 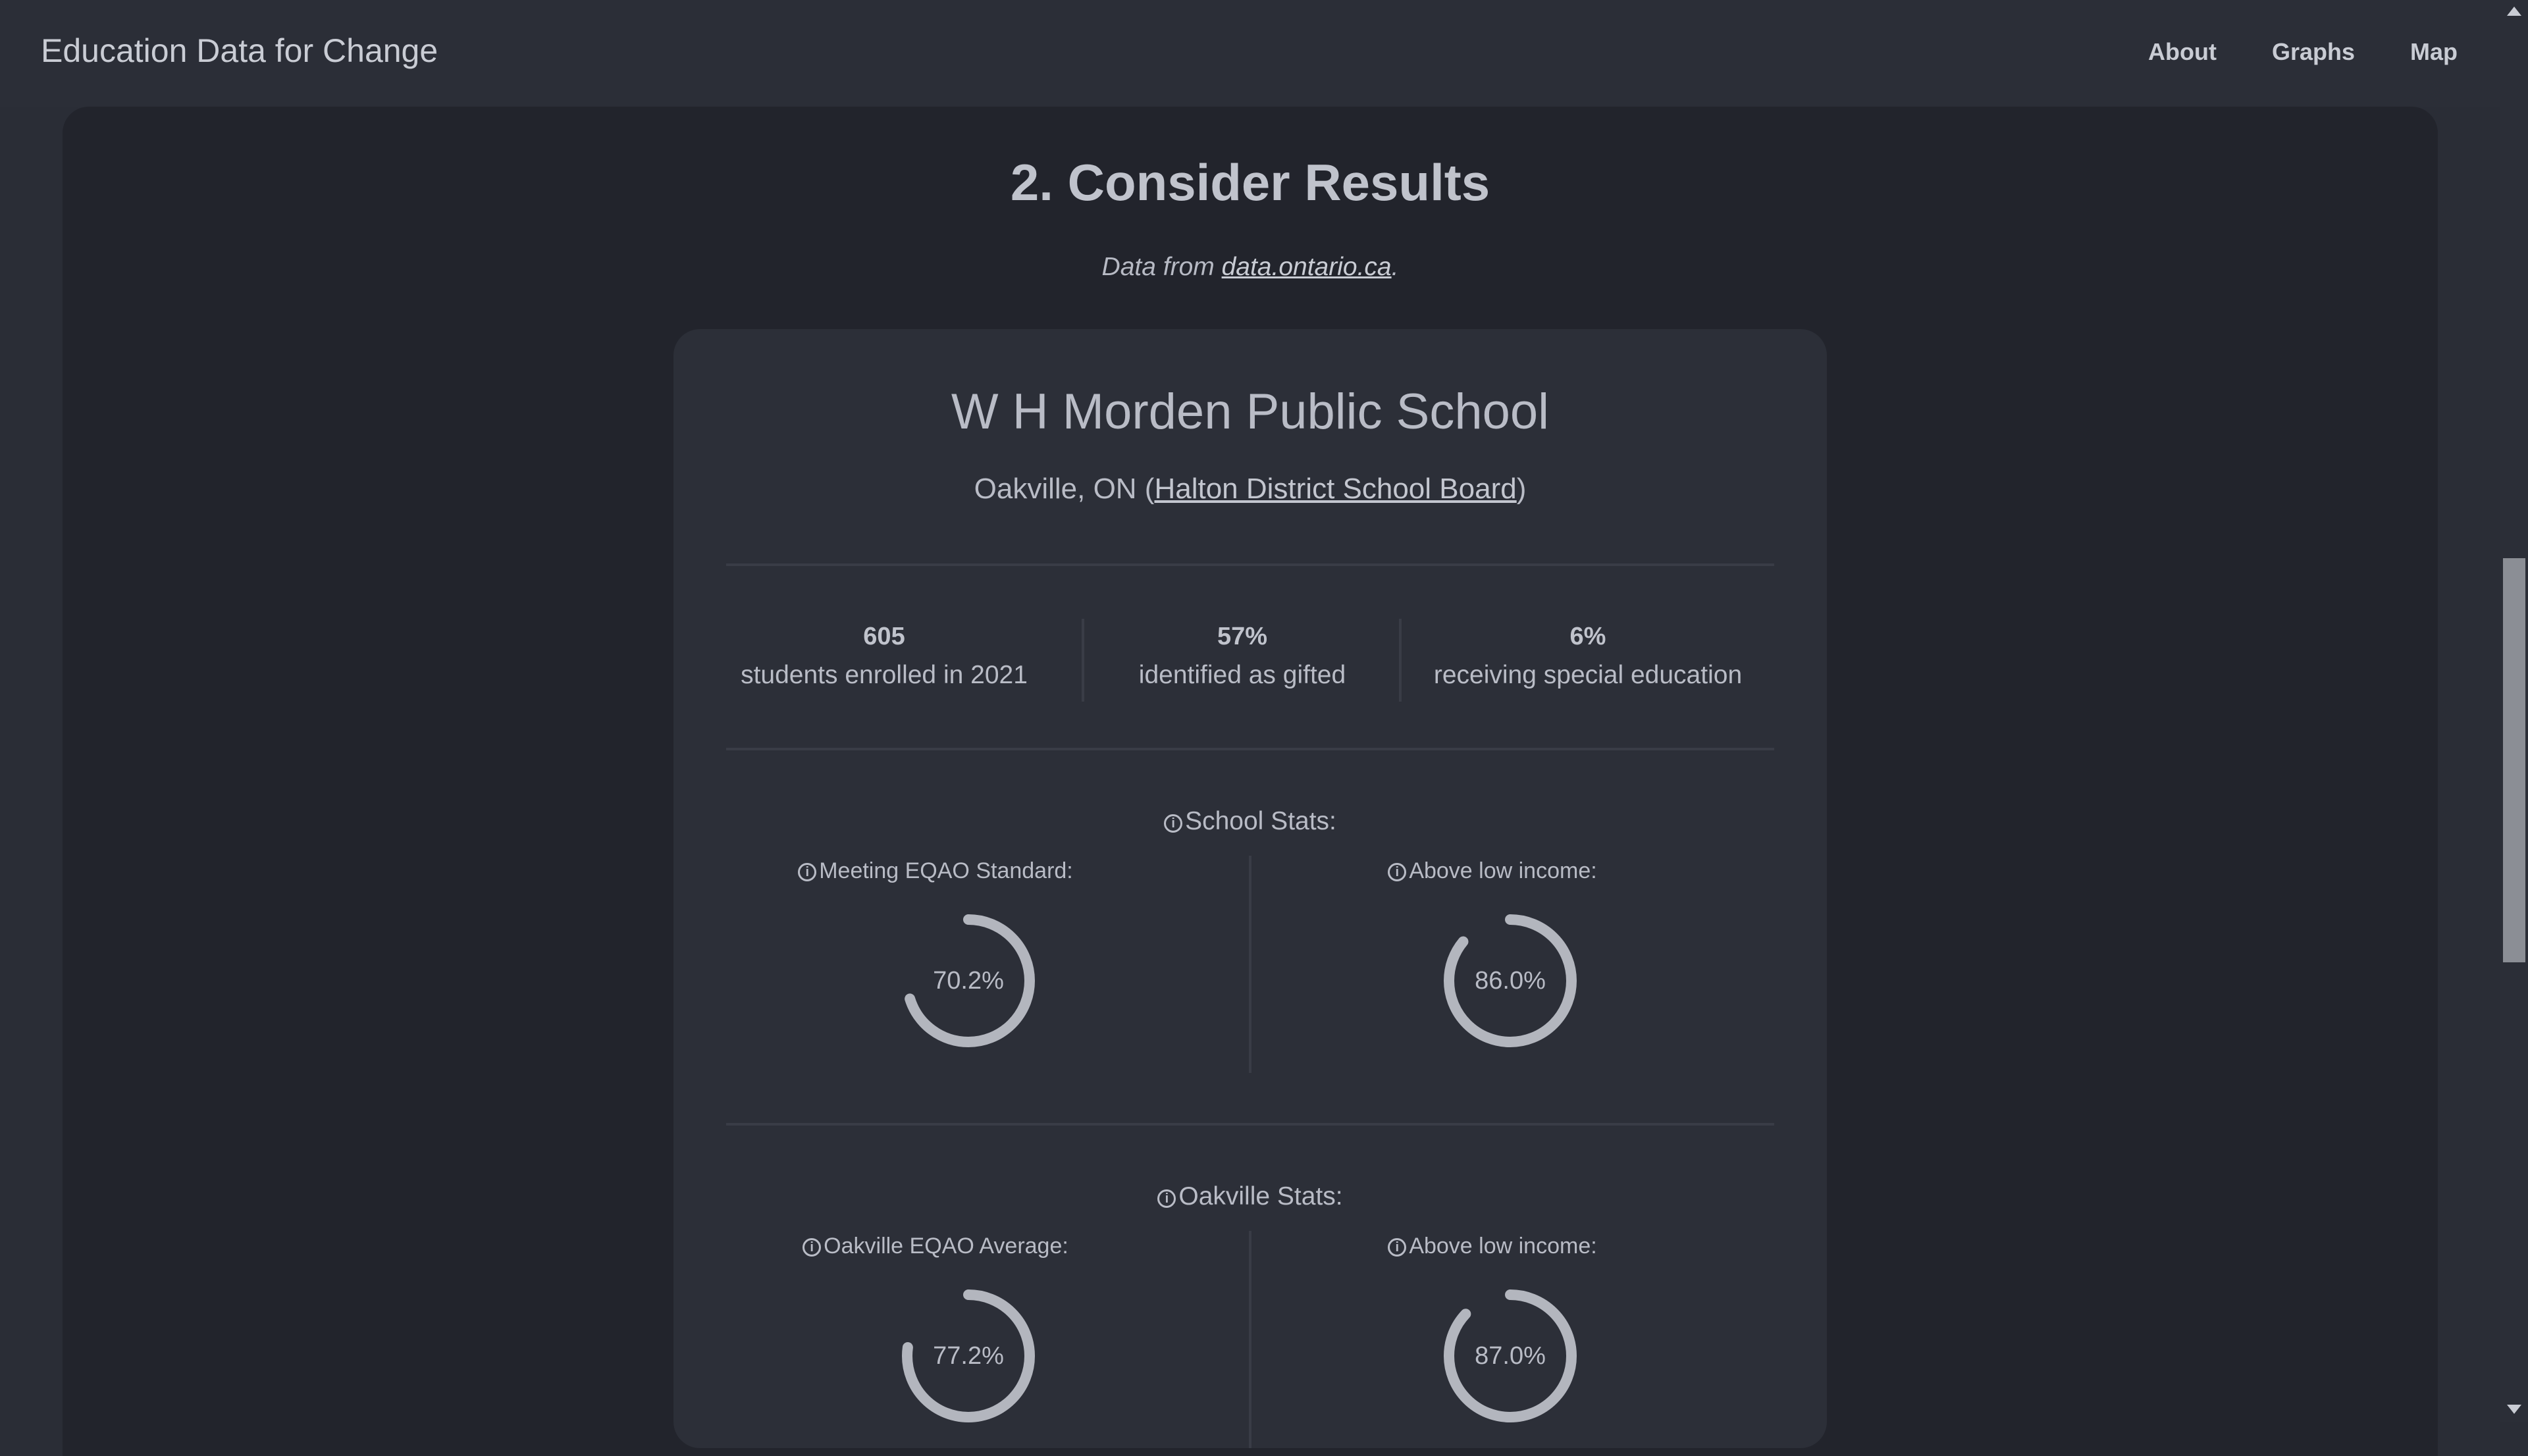 I want to click on data-note-prefix: Data from, so click(x=1161, y=267).